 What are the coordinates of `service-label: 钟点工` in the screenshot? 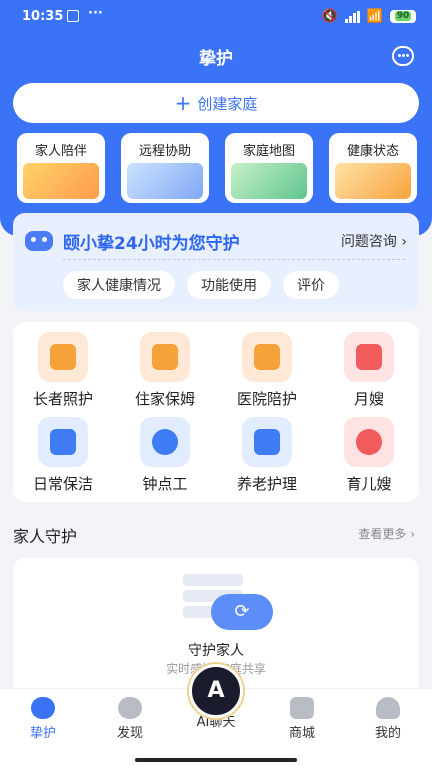 It's located at (165, 484).